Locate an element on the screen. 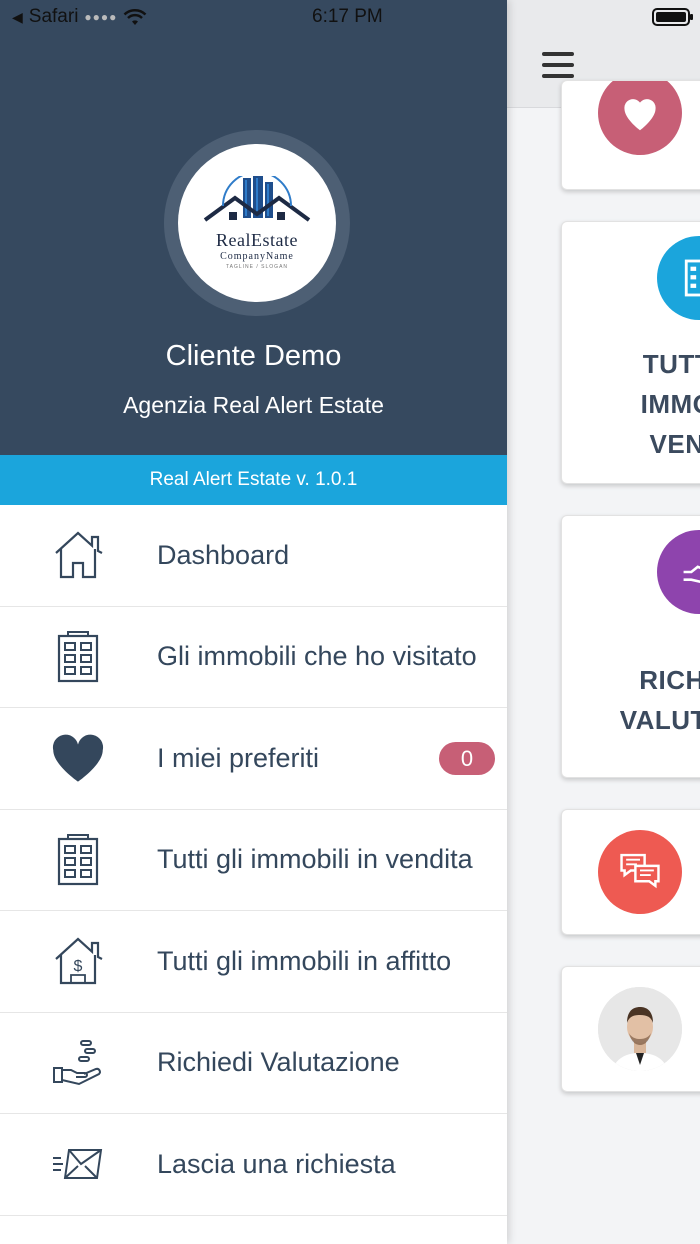 Image resolution: width=700 pixels, height=1244 pixels. menu-item-request: Lascia una richiesta is located at coordinates (253, 1165).